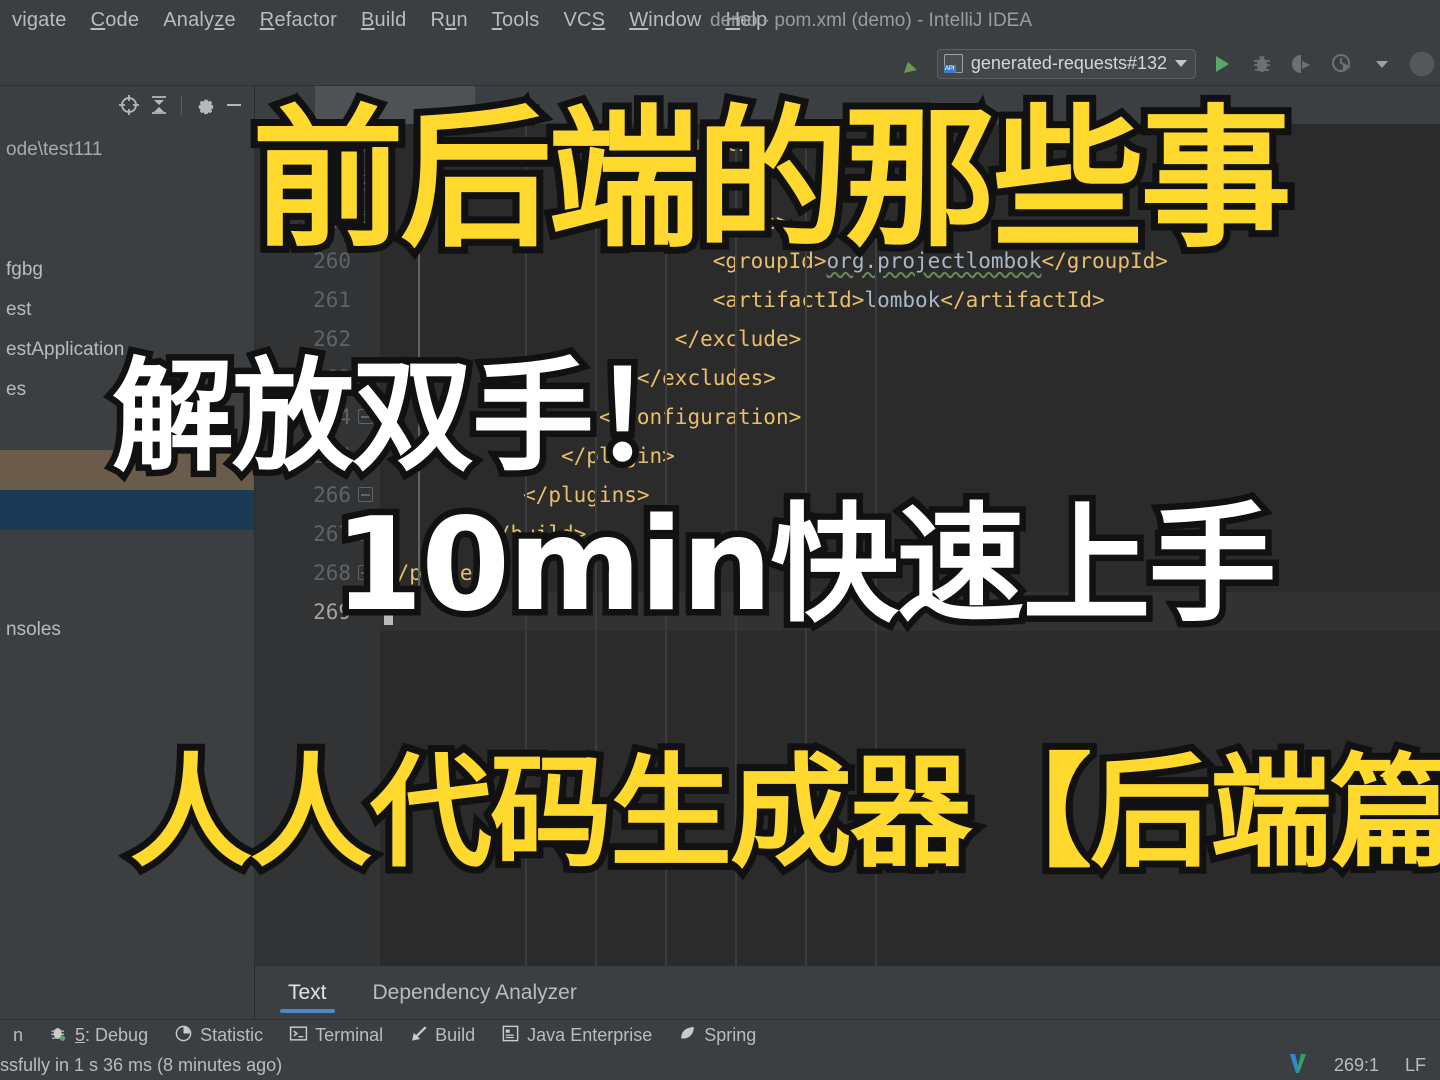 The width and height of the screenshot is (1440, 1080). Describe the element at coordinates (418, 1036) in the screenshot. I see `build-icon` at that location.